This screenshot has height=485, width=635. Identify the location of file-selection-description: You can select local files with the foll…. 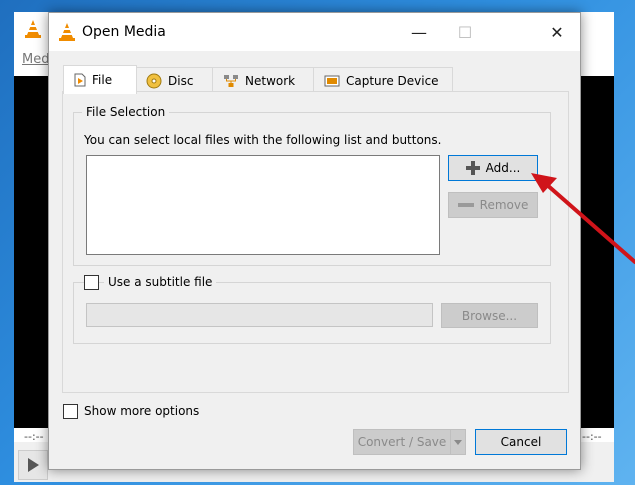
(263, 140).